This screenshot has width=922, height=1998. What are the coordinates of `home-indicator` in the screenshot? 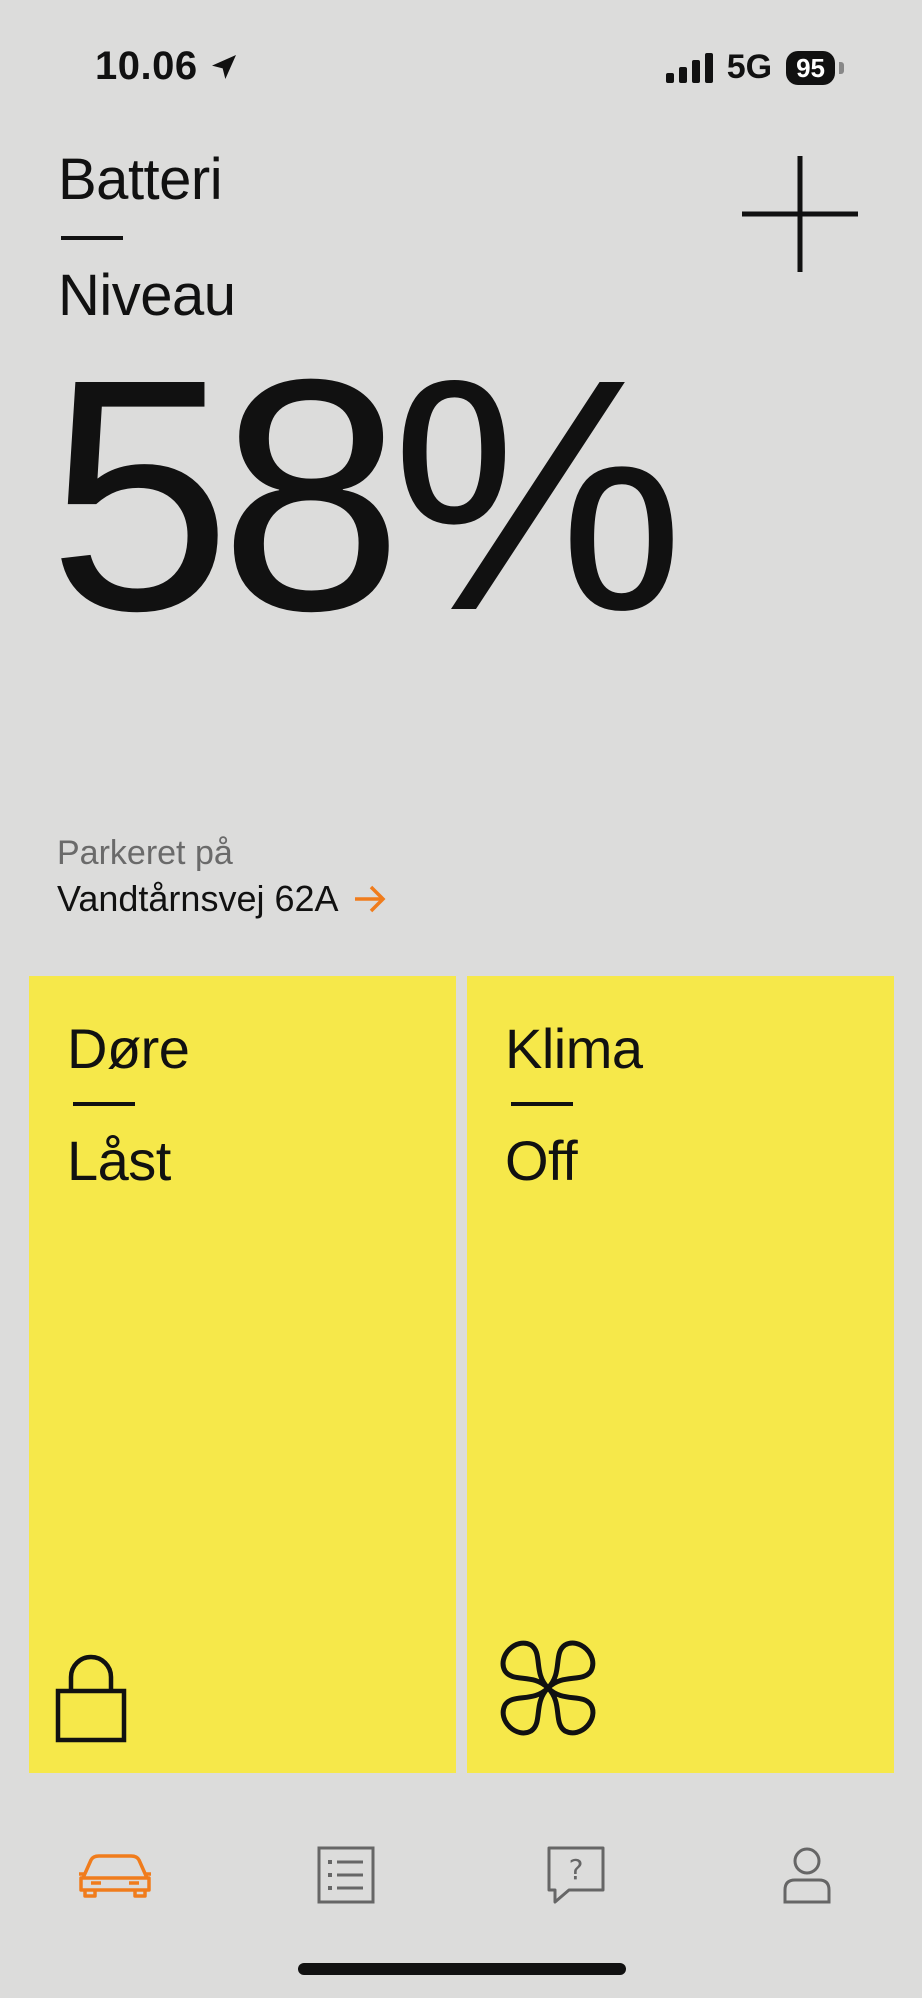 It's located at (462, 1969).